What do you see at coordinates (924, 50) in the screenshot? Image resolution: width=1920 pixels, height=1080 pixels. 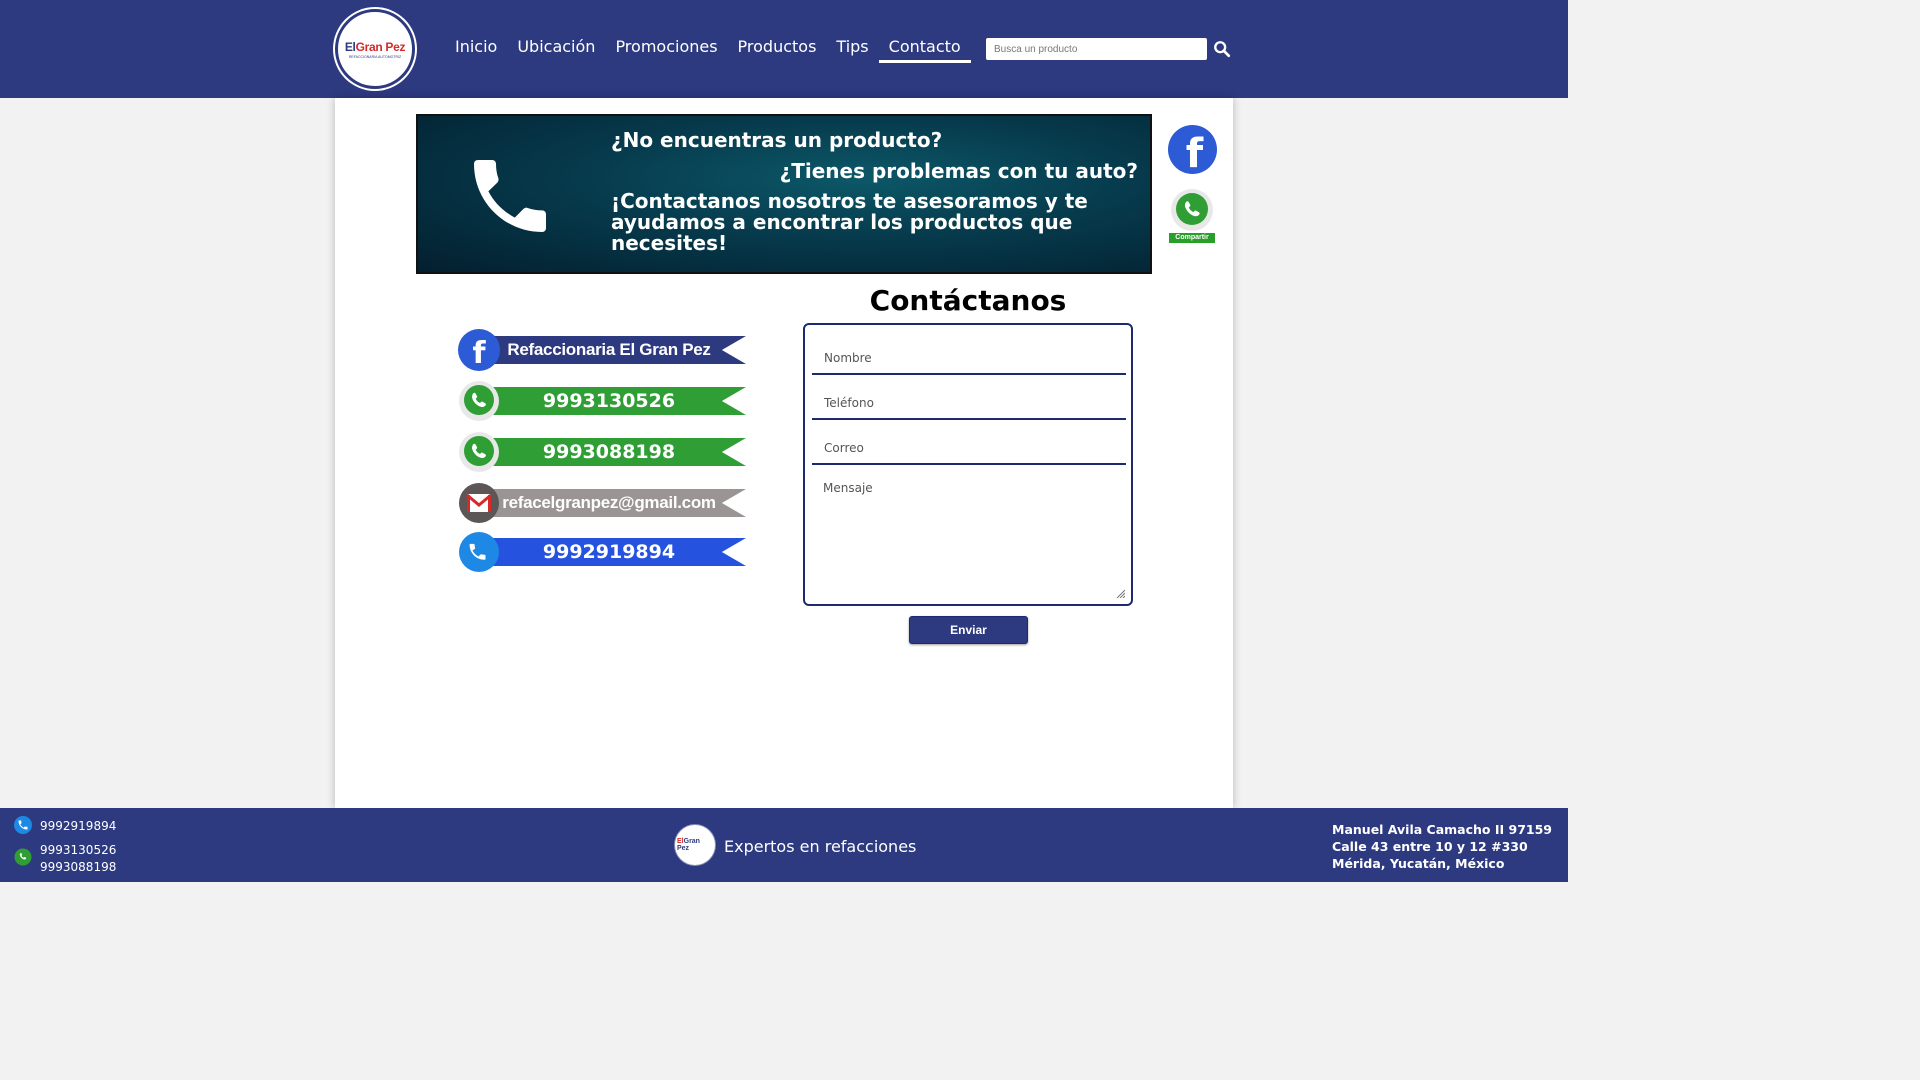 I see `nav-contacto: Contacto` at bounding box center [924, 50].